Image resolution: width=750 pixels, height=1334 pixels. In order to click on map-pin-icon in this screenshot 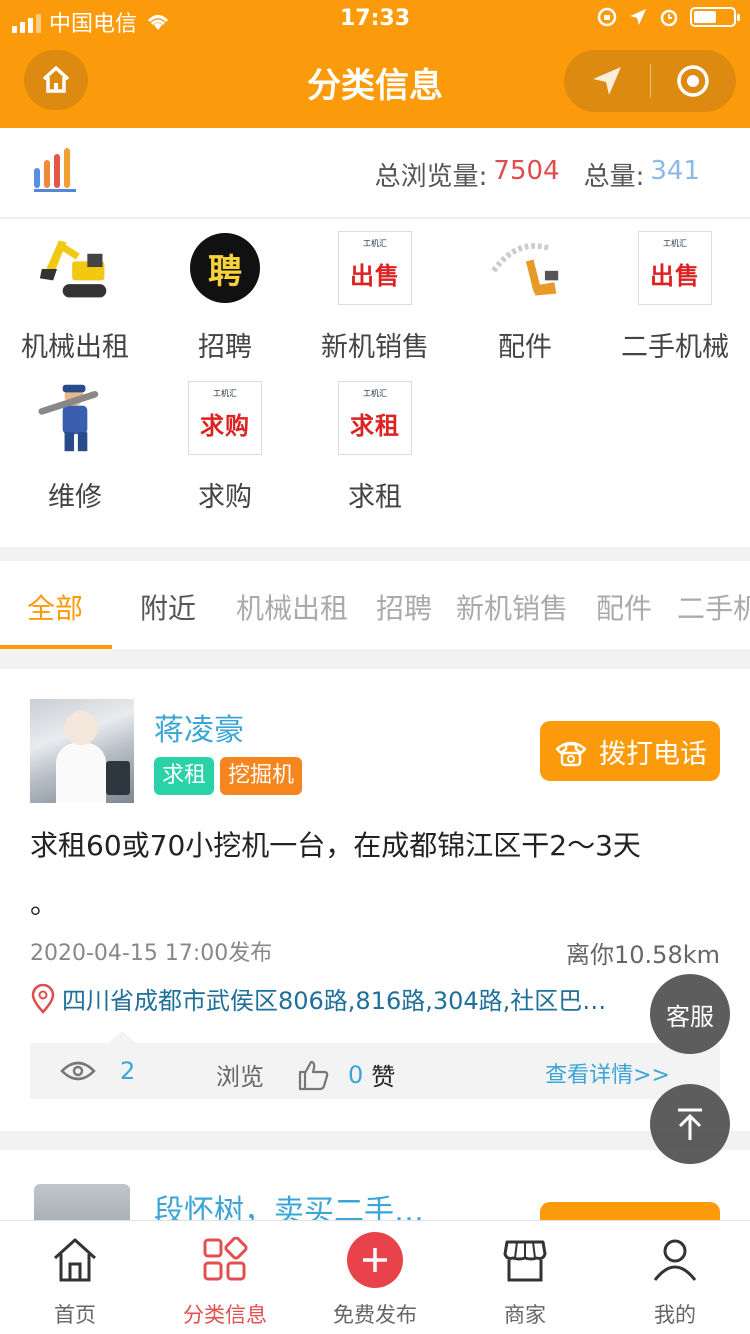, I will do `click(43, 998)`.